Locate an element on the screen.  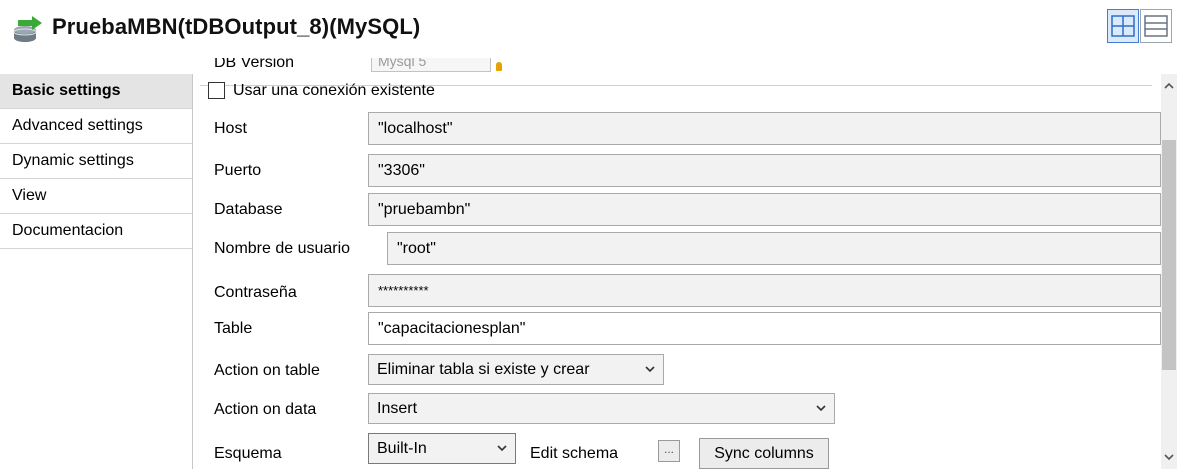
table-input: "capacitacionesplan" is located at coordinates (764, 328).